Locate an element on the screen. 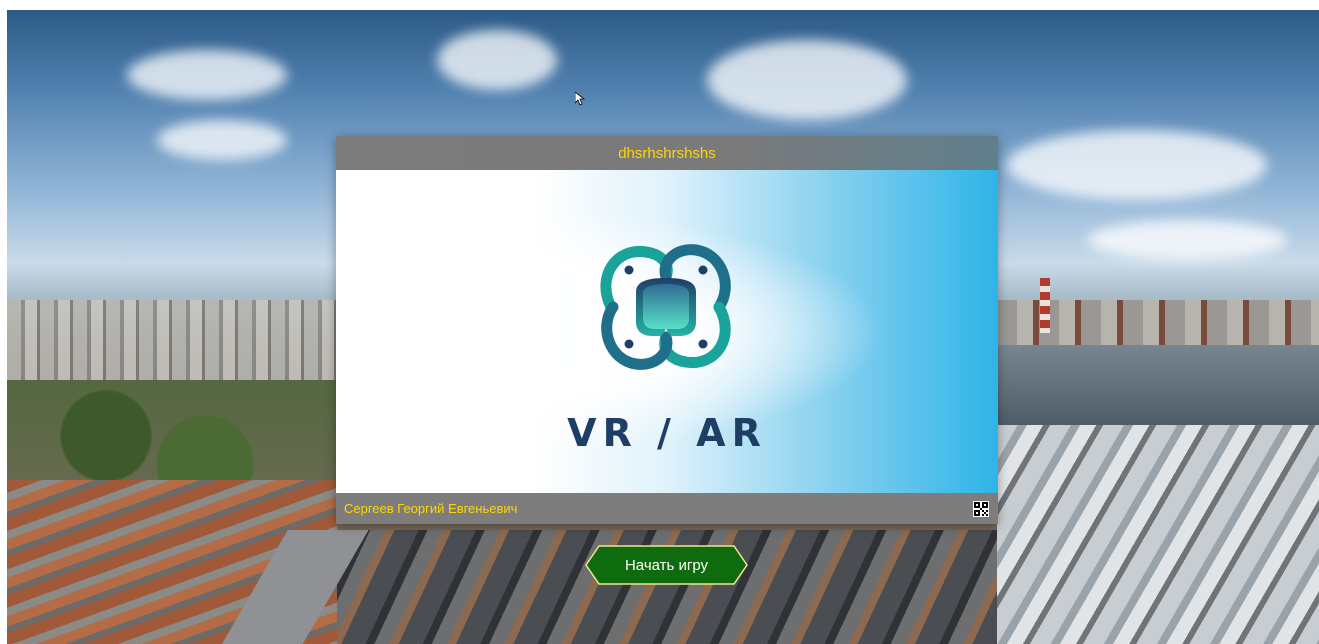 This screenshot has height=644, width=1319. qr-code-icon is located at coordinates (981, 509).